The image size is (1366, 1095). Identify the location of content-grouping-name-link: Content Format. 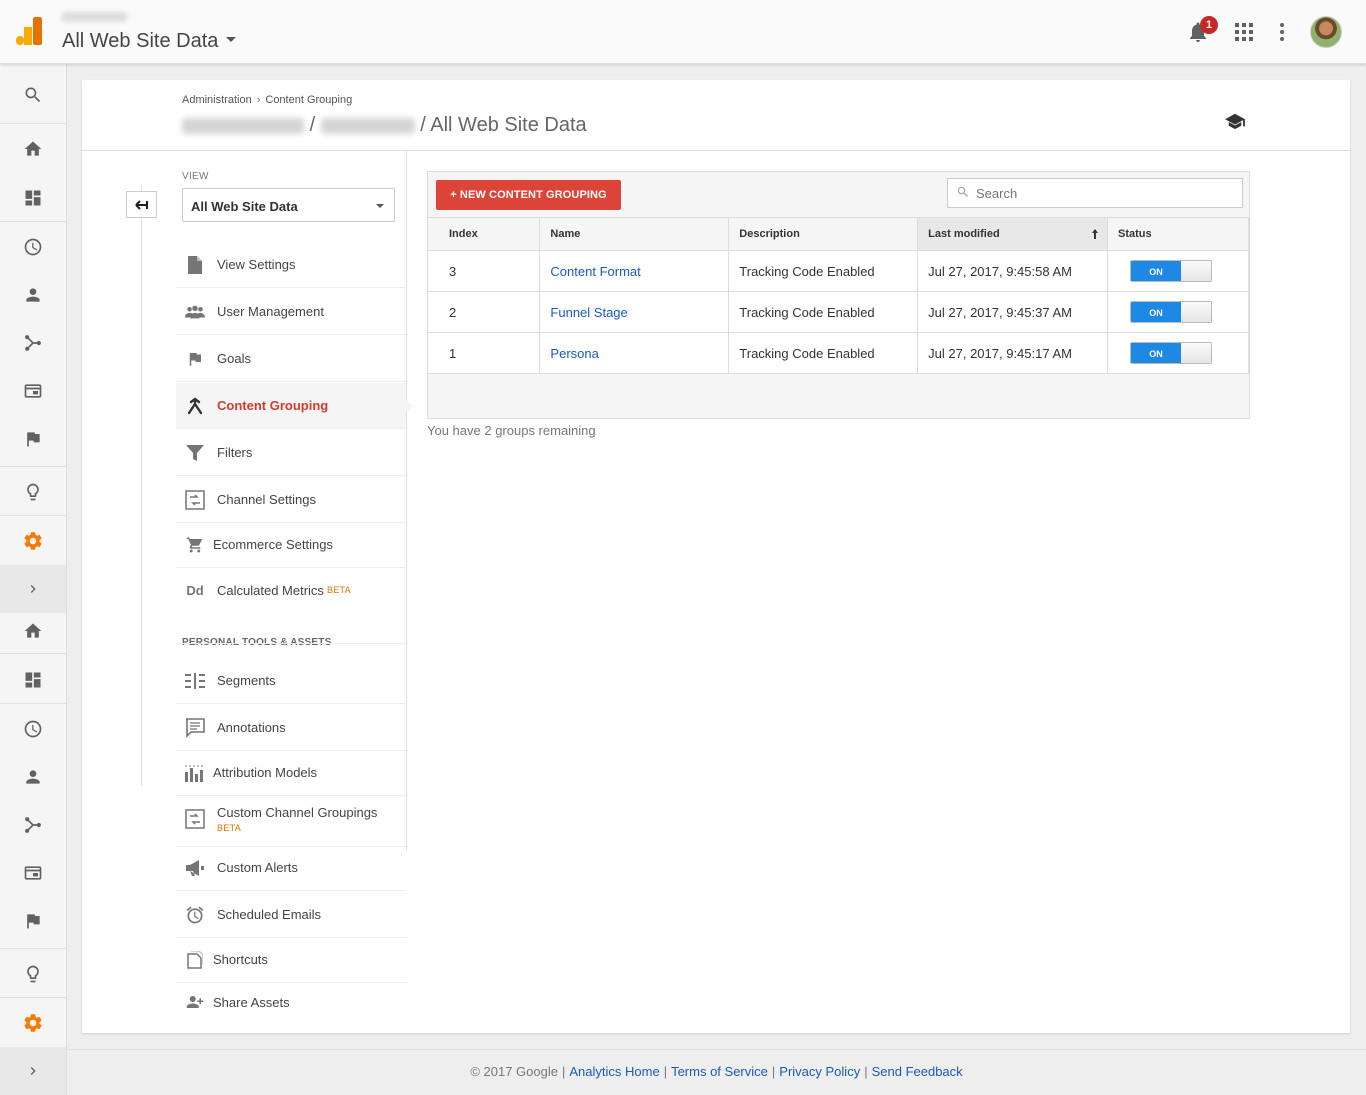
(595, 271).